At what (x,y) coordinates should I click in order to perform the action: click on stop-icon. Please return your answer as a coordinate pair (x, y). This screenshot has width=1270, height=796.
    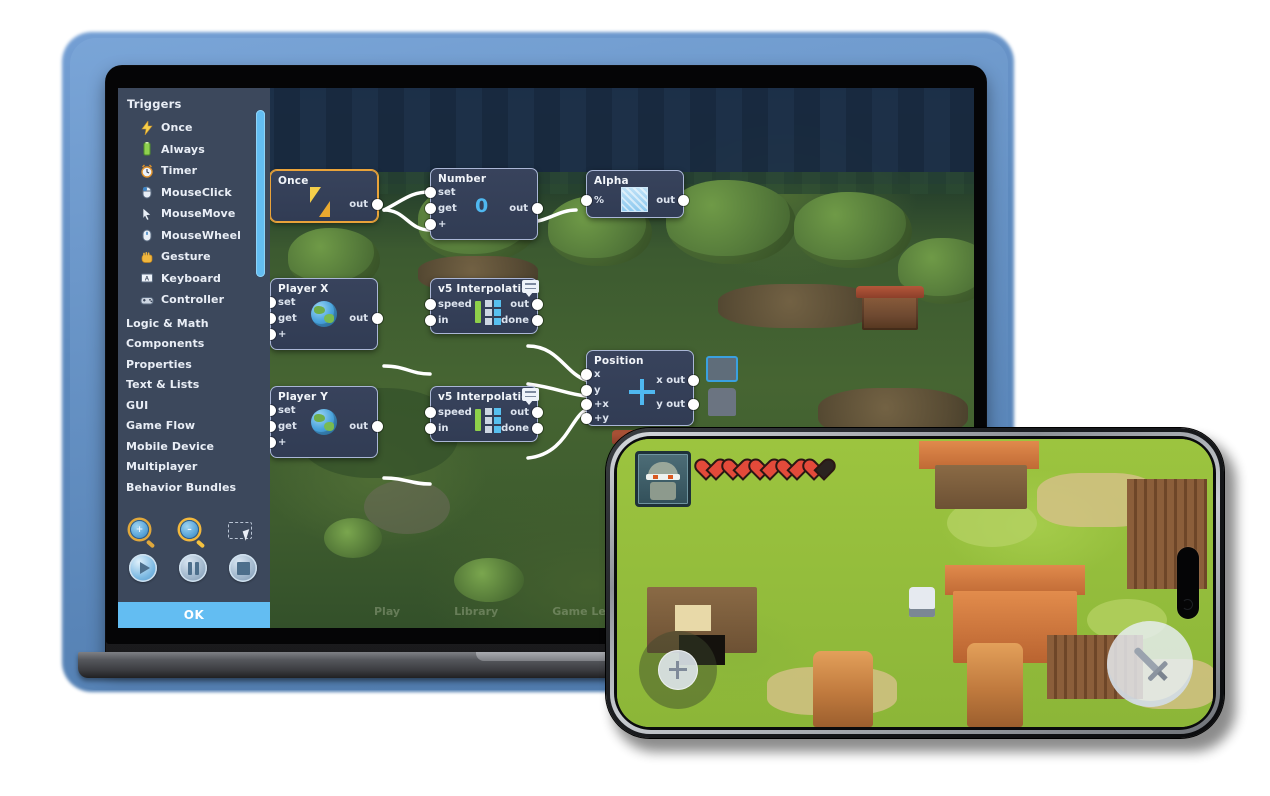
    Looking at the image, I should click on (243, 568).